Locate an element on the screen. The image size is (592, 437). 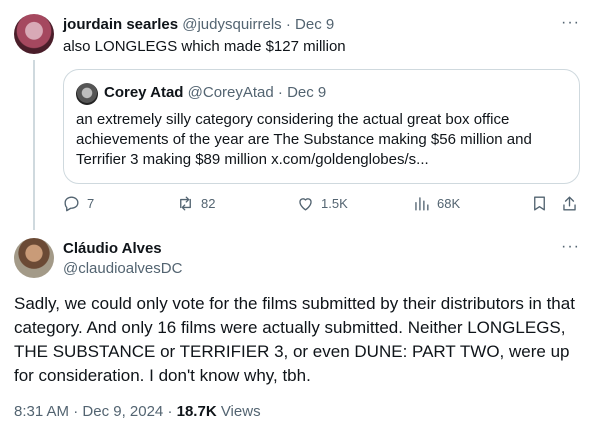
reply-button: 7 is located at coordinates (78, 203).